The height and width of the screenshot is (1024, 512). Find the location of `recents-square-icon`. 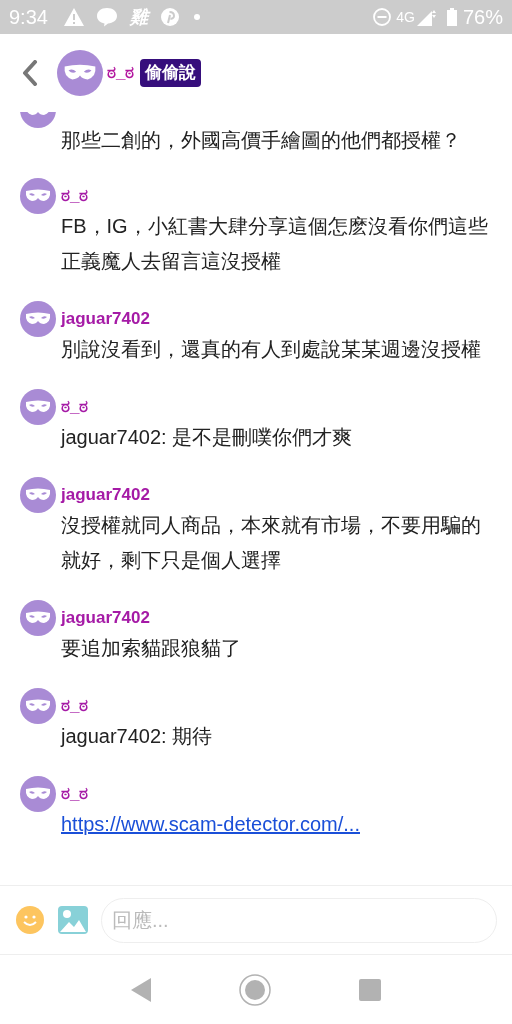

recents-square-icon is located at coordinates (370, 989).